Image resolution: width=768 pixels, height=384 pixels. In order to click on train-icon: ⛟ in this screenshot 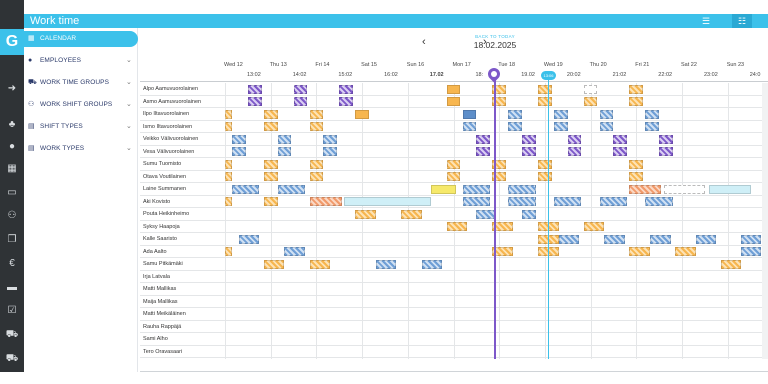, I will do `click(12, 359)`.